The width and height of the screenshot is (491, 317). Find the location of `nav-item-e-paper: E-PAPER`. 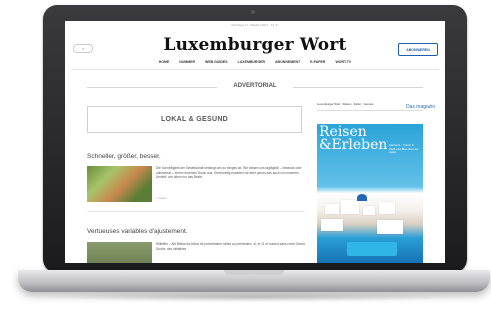

nav-item-e-paper: E-PAPER is located at coordinates (317, 62).